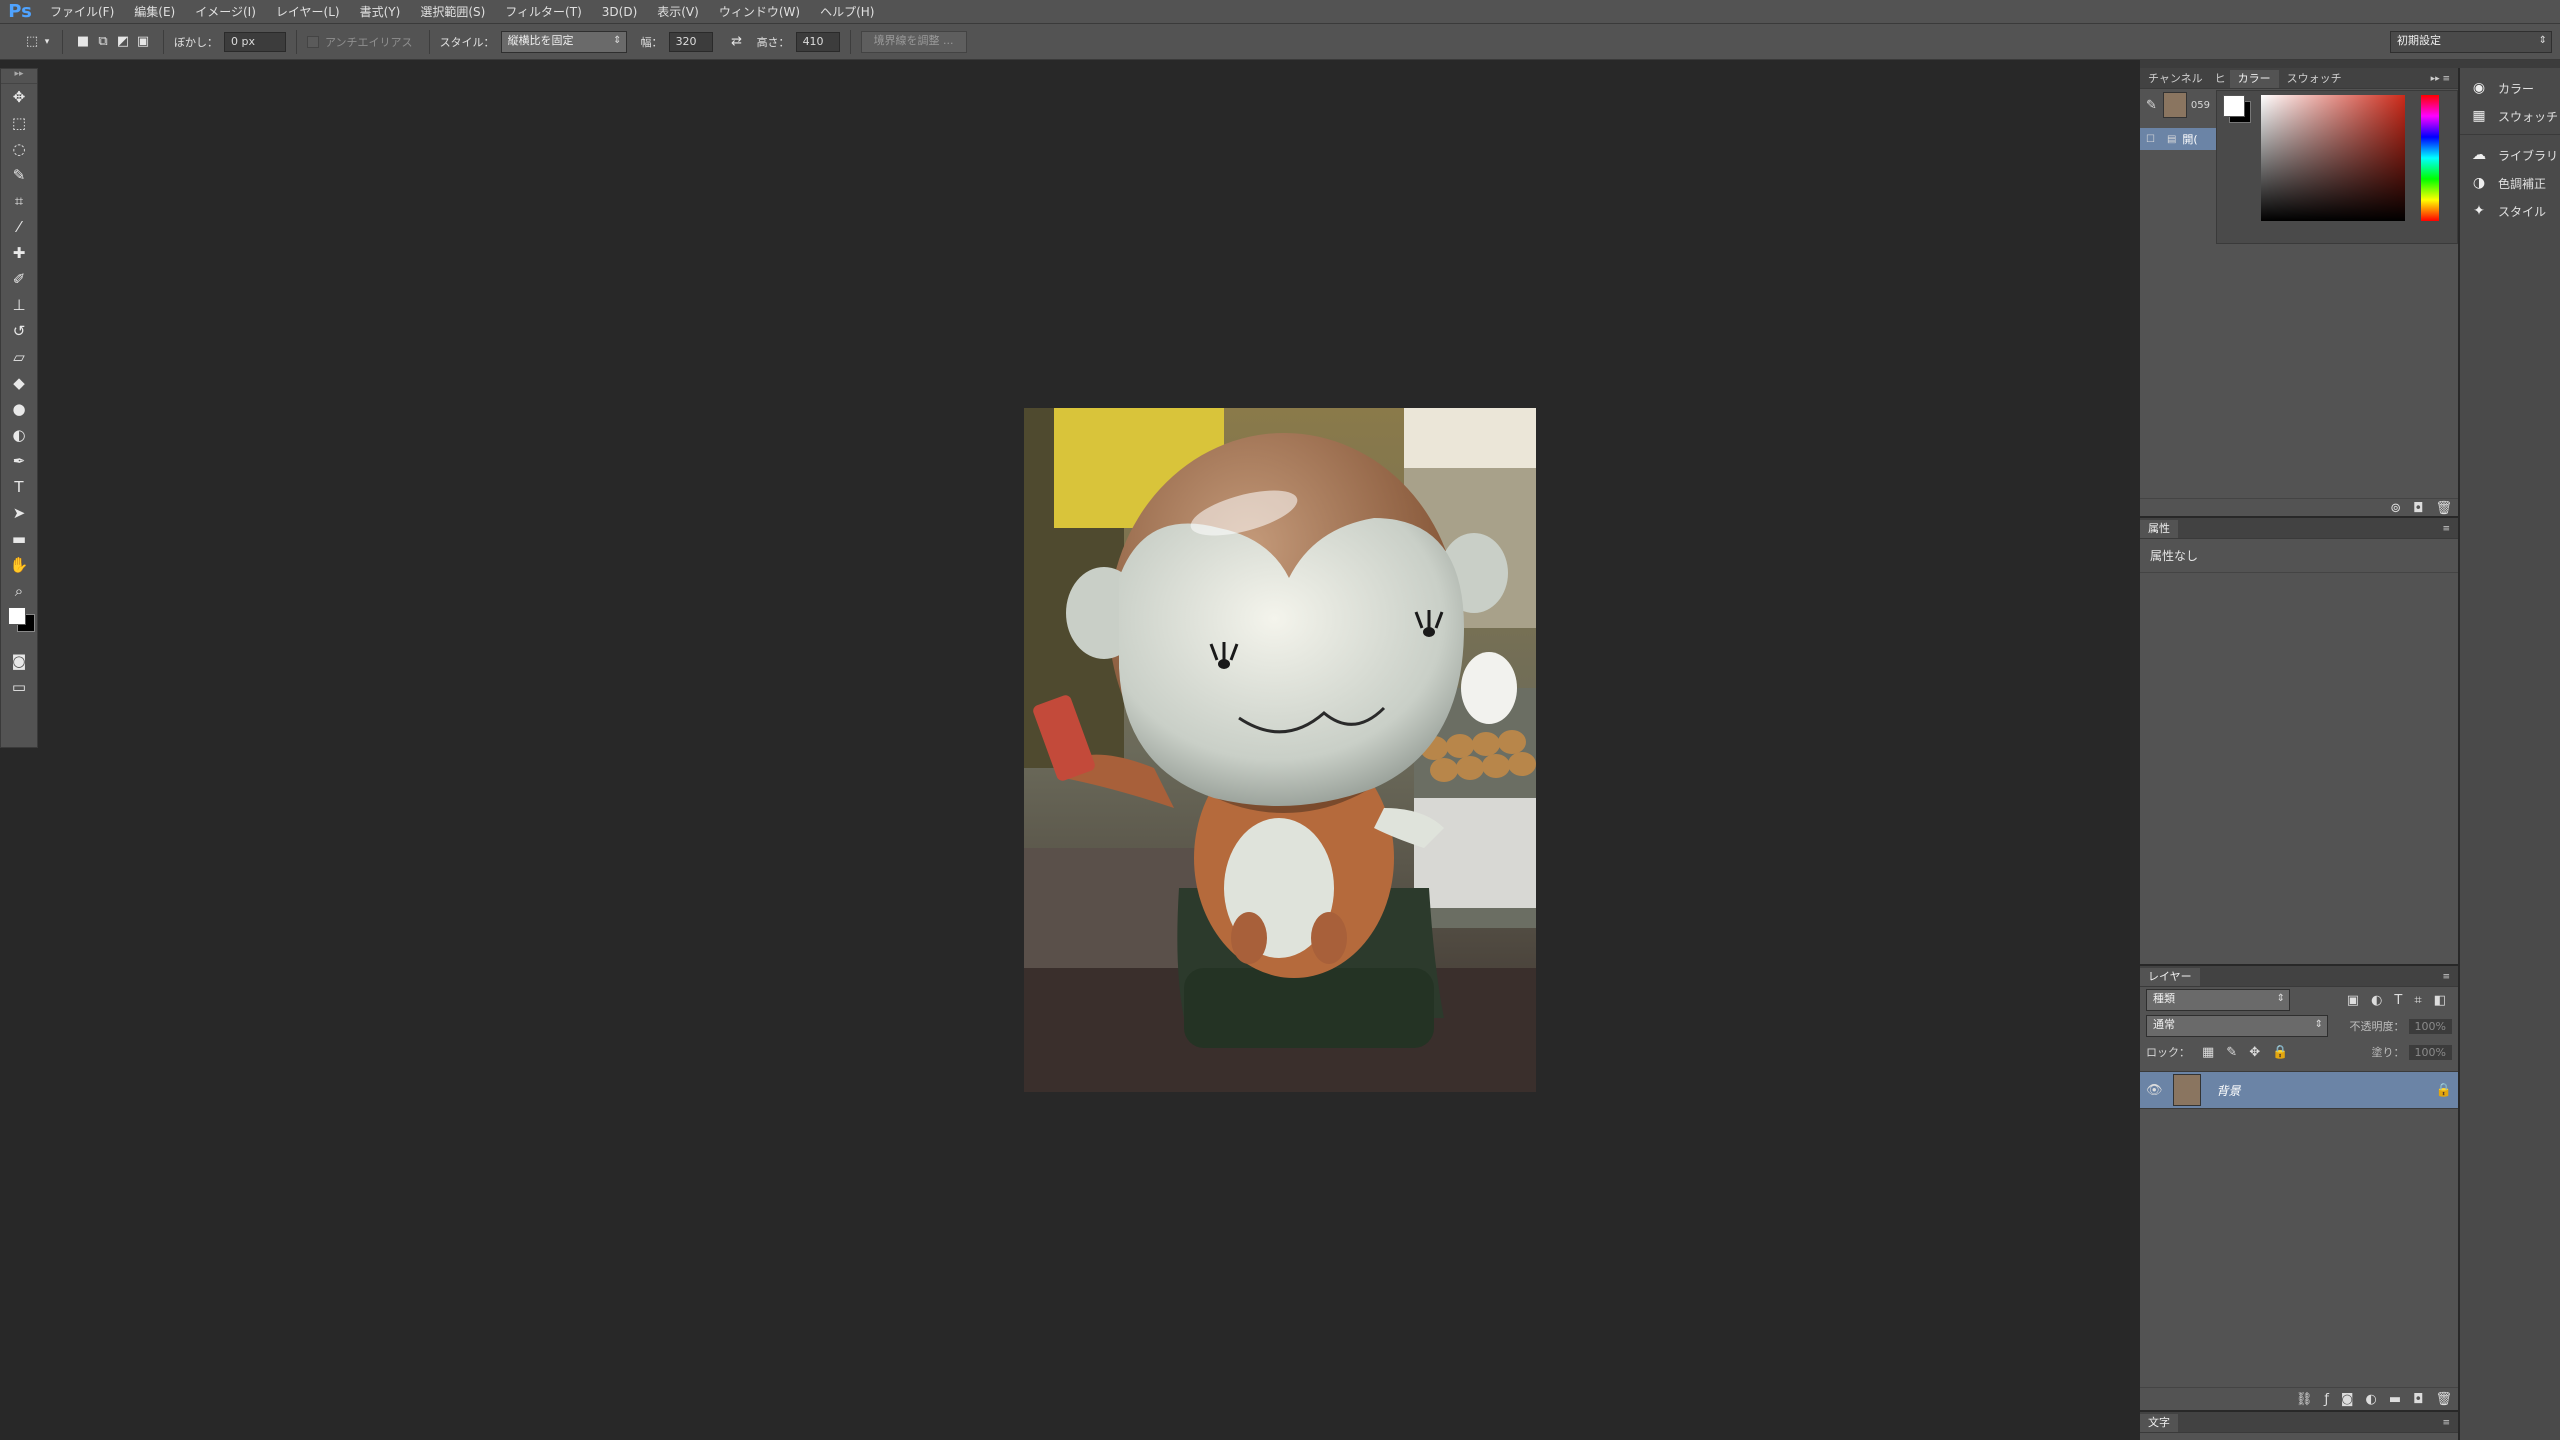  Describe the element at coordinates (19, 253) in the screenshot. I see `healing-brush-tool-icon: ✚` at that location.